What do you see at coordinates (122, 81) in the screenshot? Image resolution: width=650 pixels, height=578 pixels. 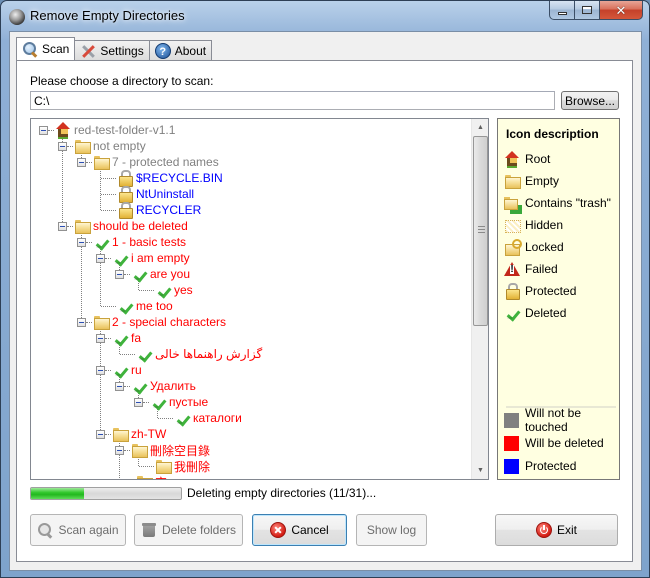 I see `directory-label: Please choose a directory to scan:` at bounding box center [122, 81].